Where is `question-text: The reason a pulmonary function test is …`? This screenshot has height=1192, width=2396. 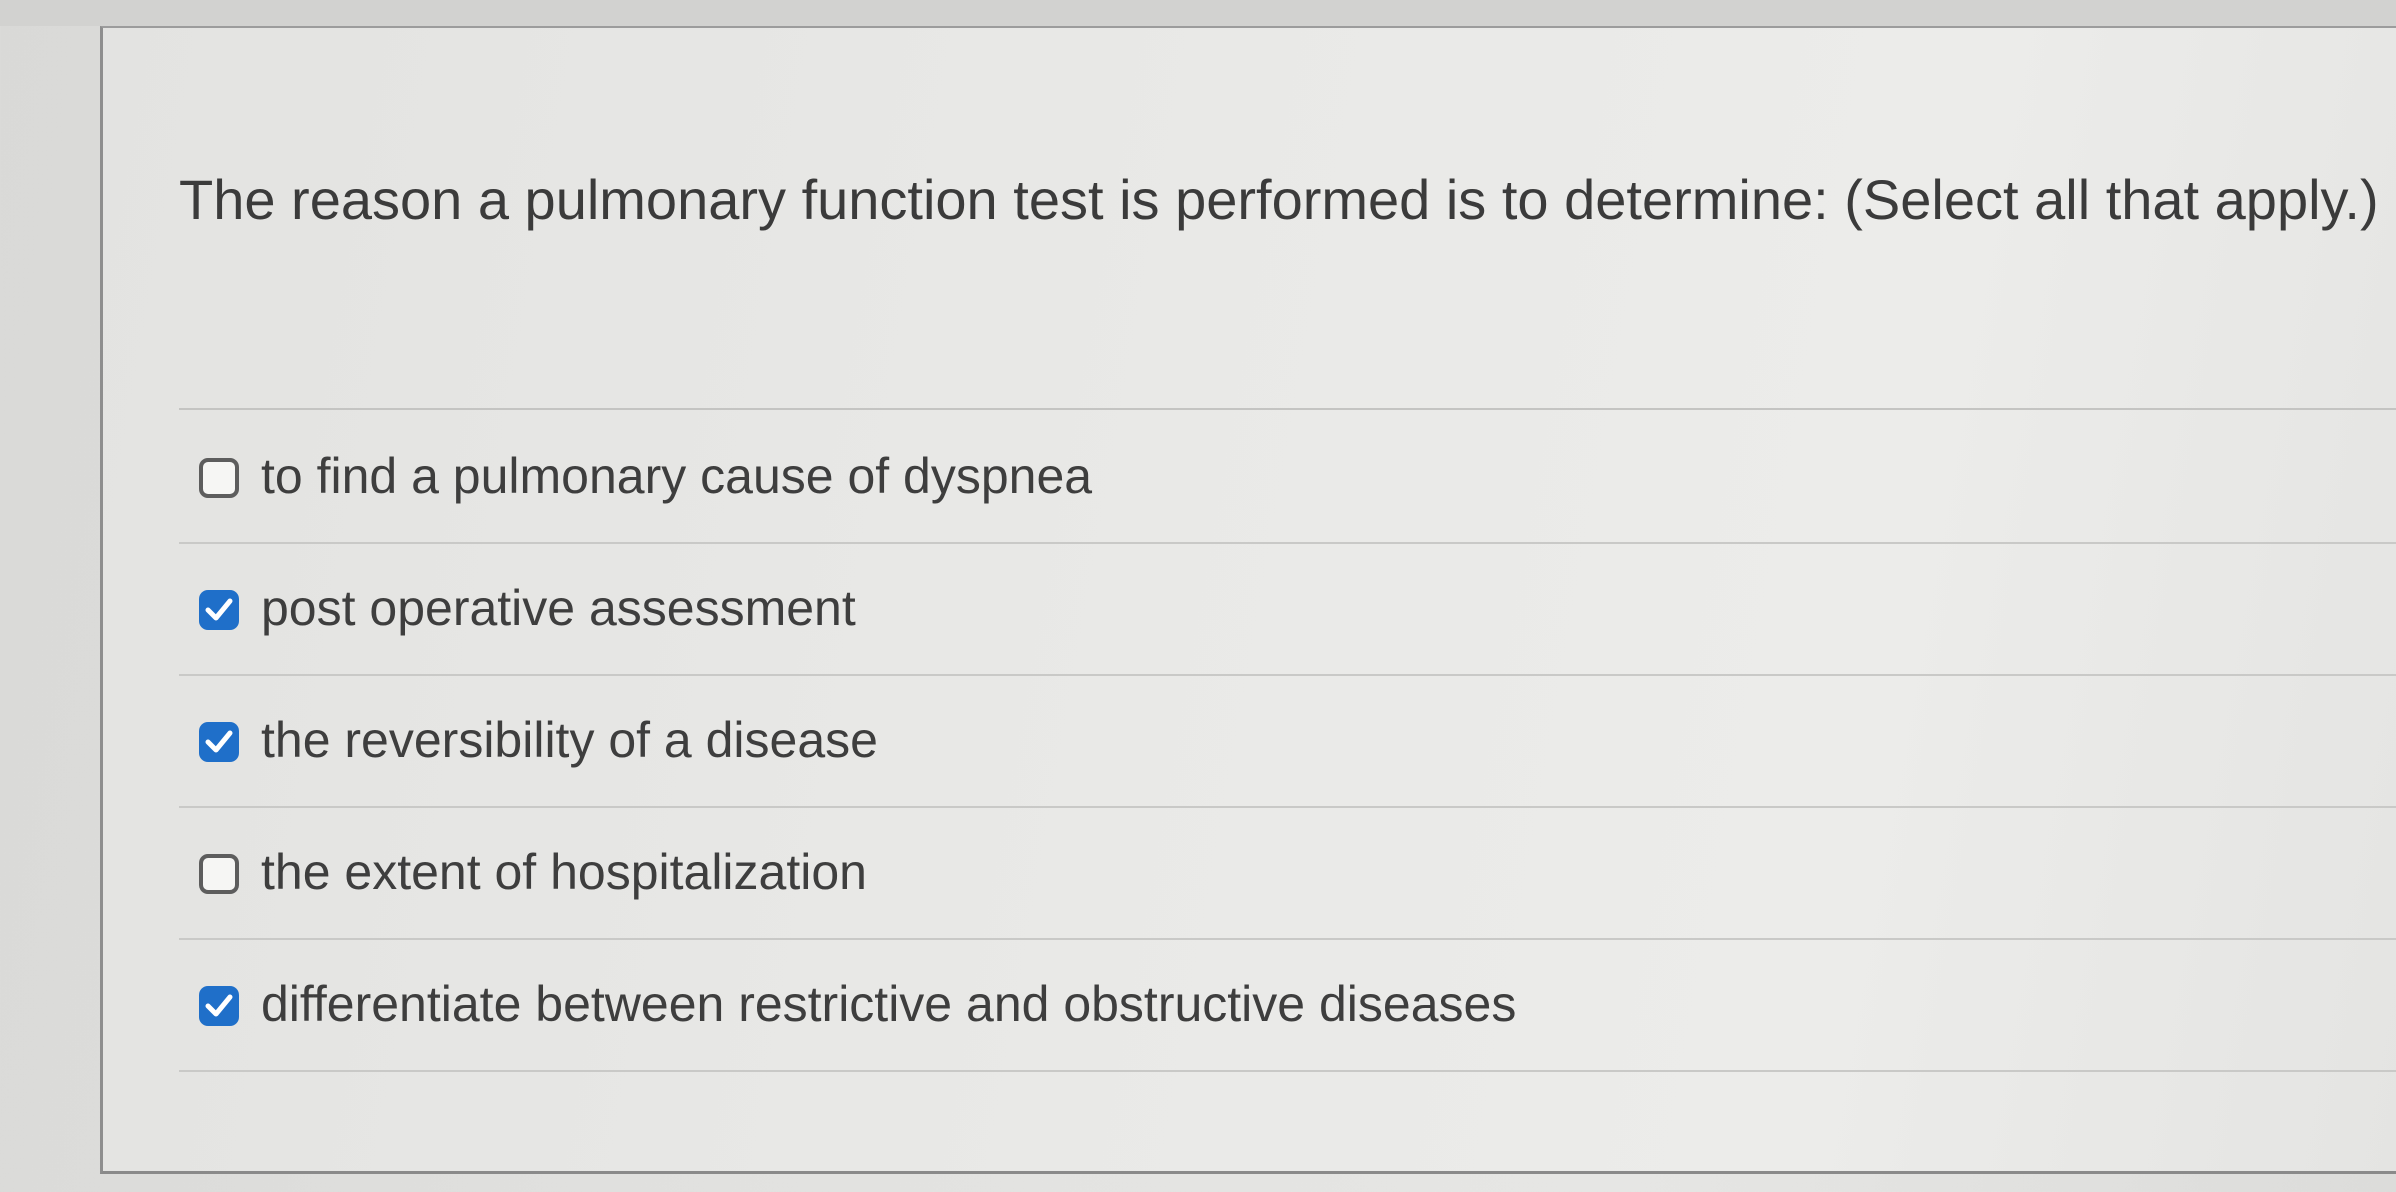 question-text: The reason a pulmonary function test is … is located at coordinates (1279, 199).